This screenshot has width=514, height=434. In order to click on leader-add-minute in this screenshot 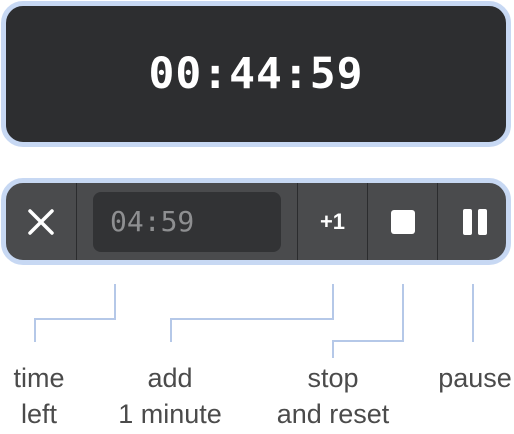, I will do `click(252, 313)`.